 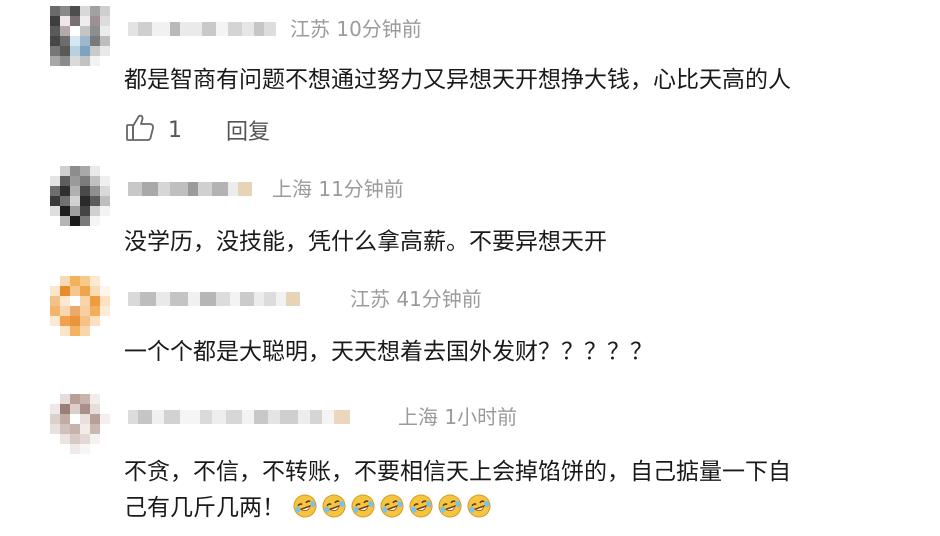 What do you see at coordinates (457, 472) in the screenshot?
I see `comment-text-line-1: 不贪，不信，不转账，不要相信天上会掉馅饼的，自己掂量一下自` at bounding box center [457, 472].